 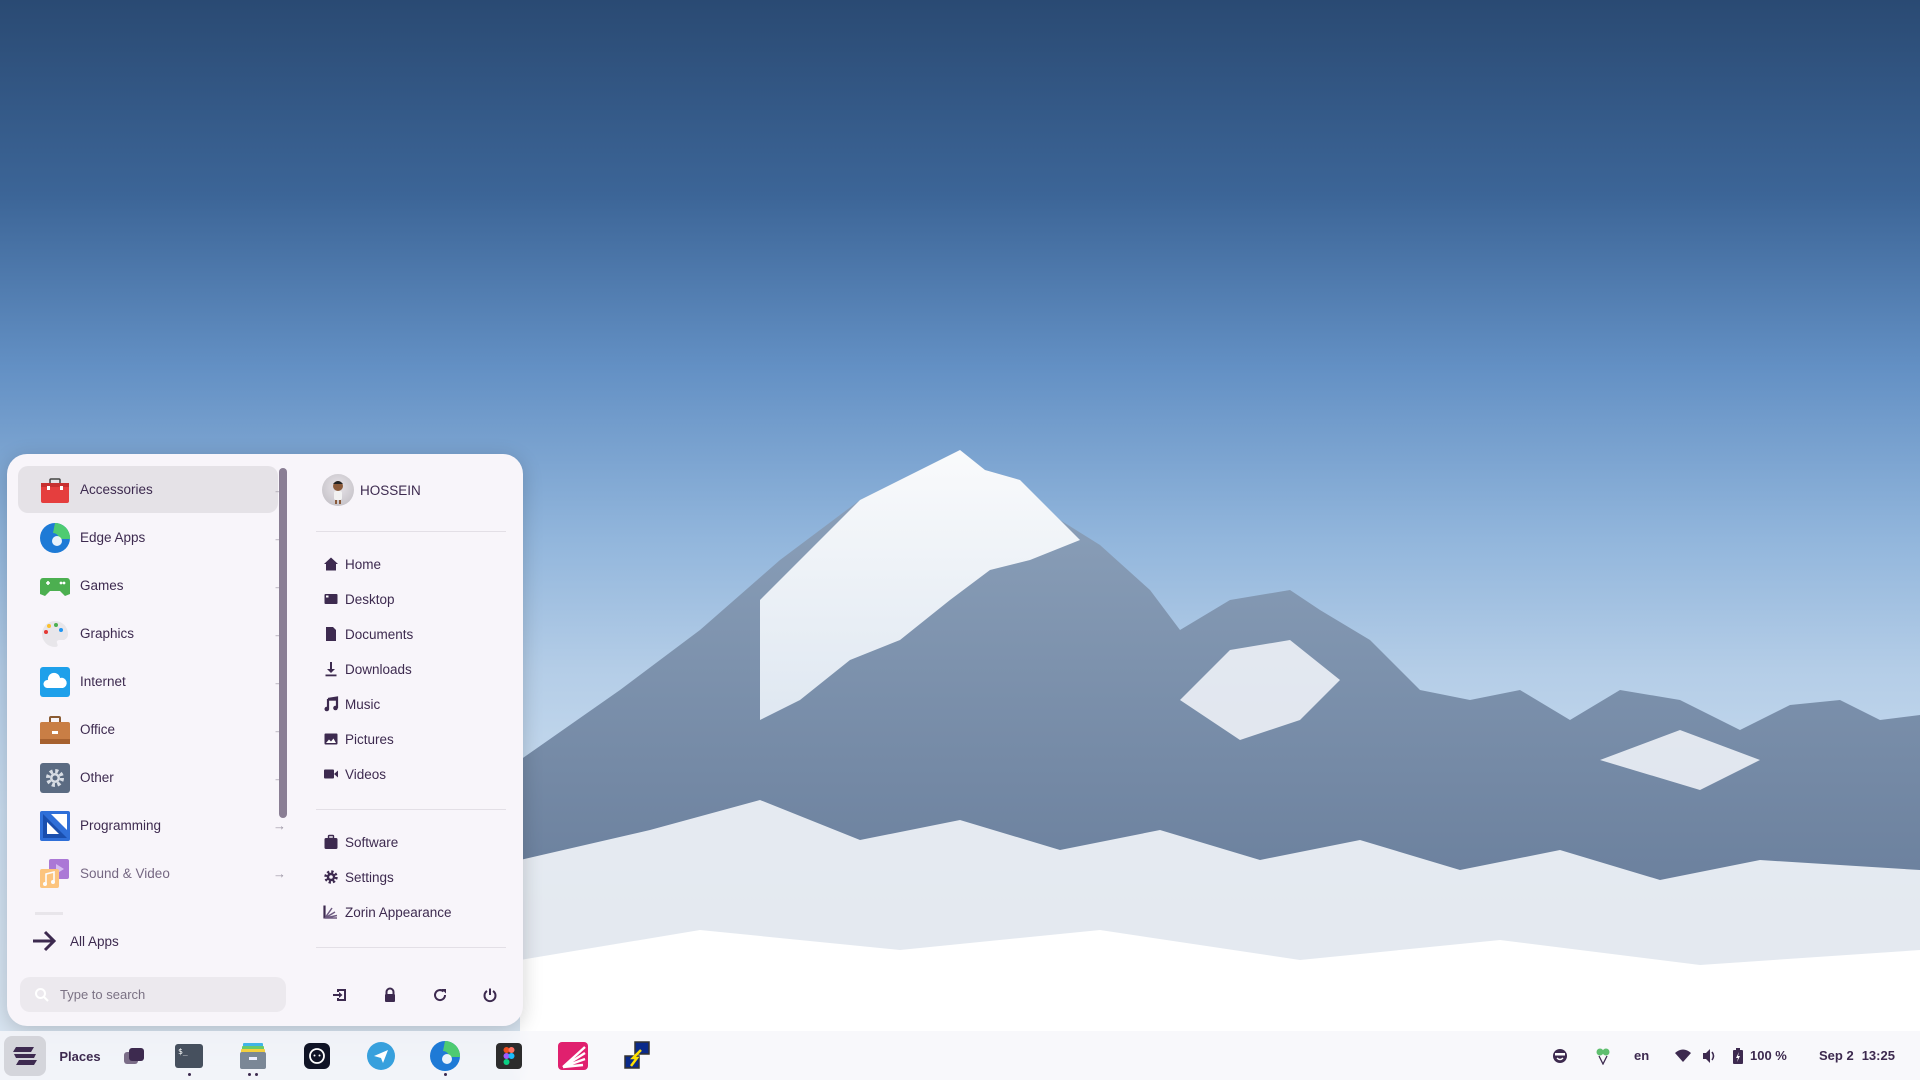 I want to click on log-out-button, so click(x=340, y=995).